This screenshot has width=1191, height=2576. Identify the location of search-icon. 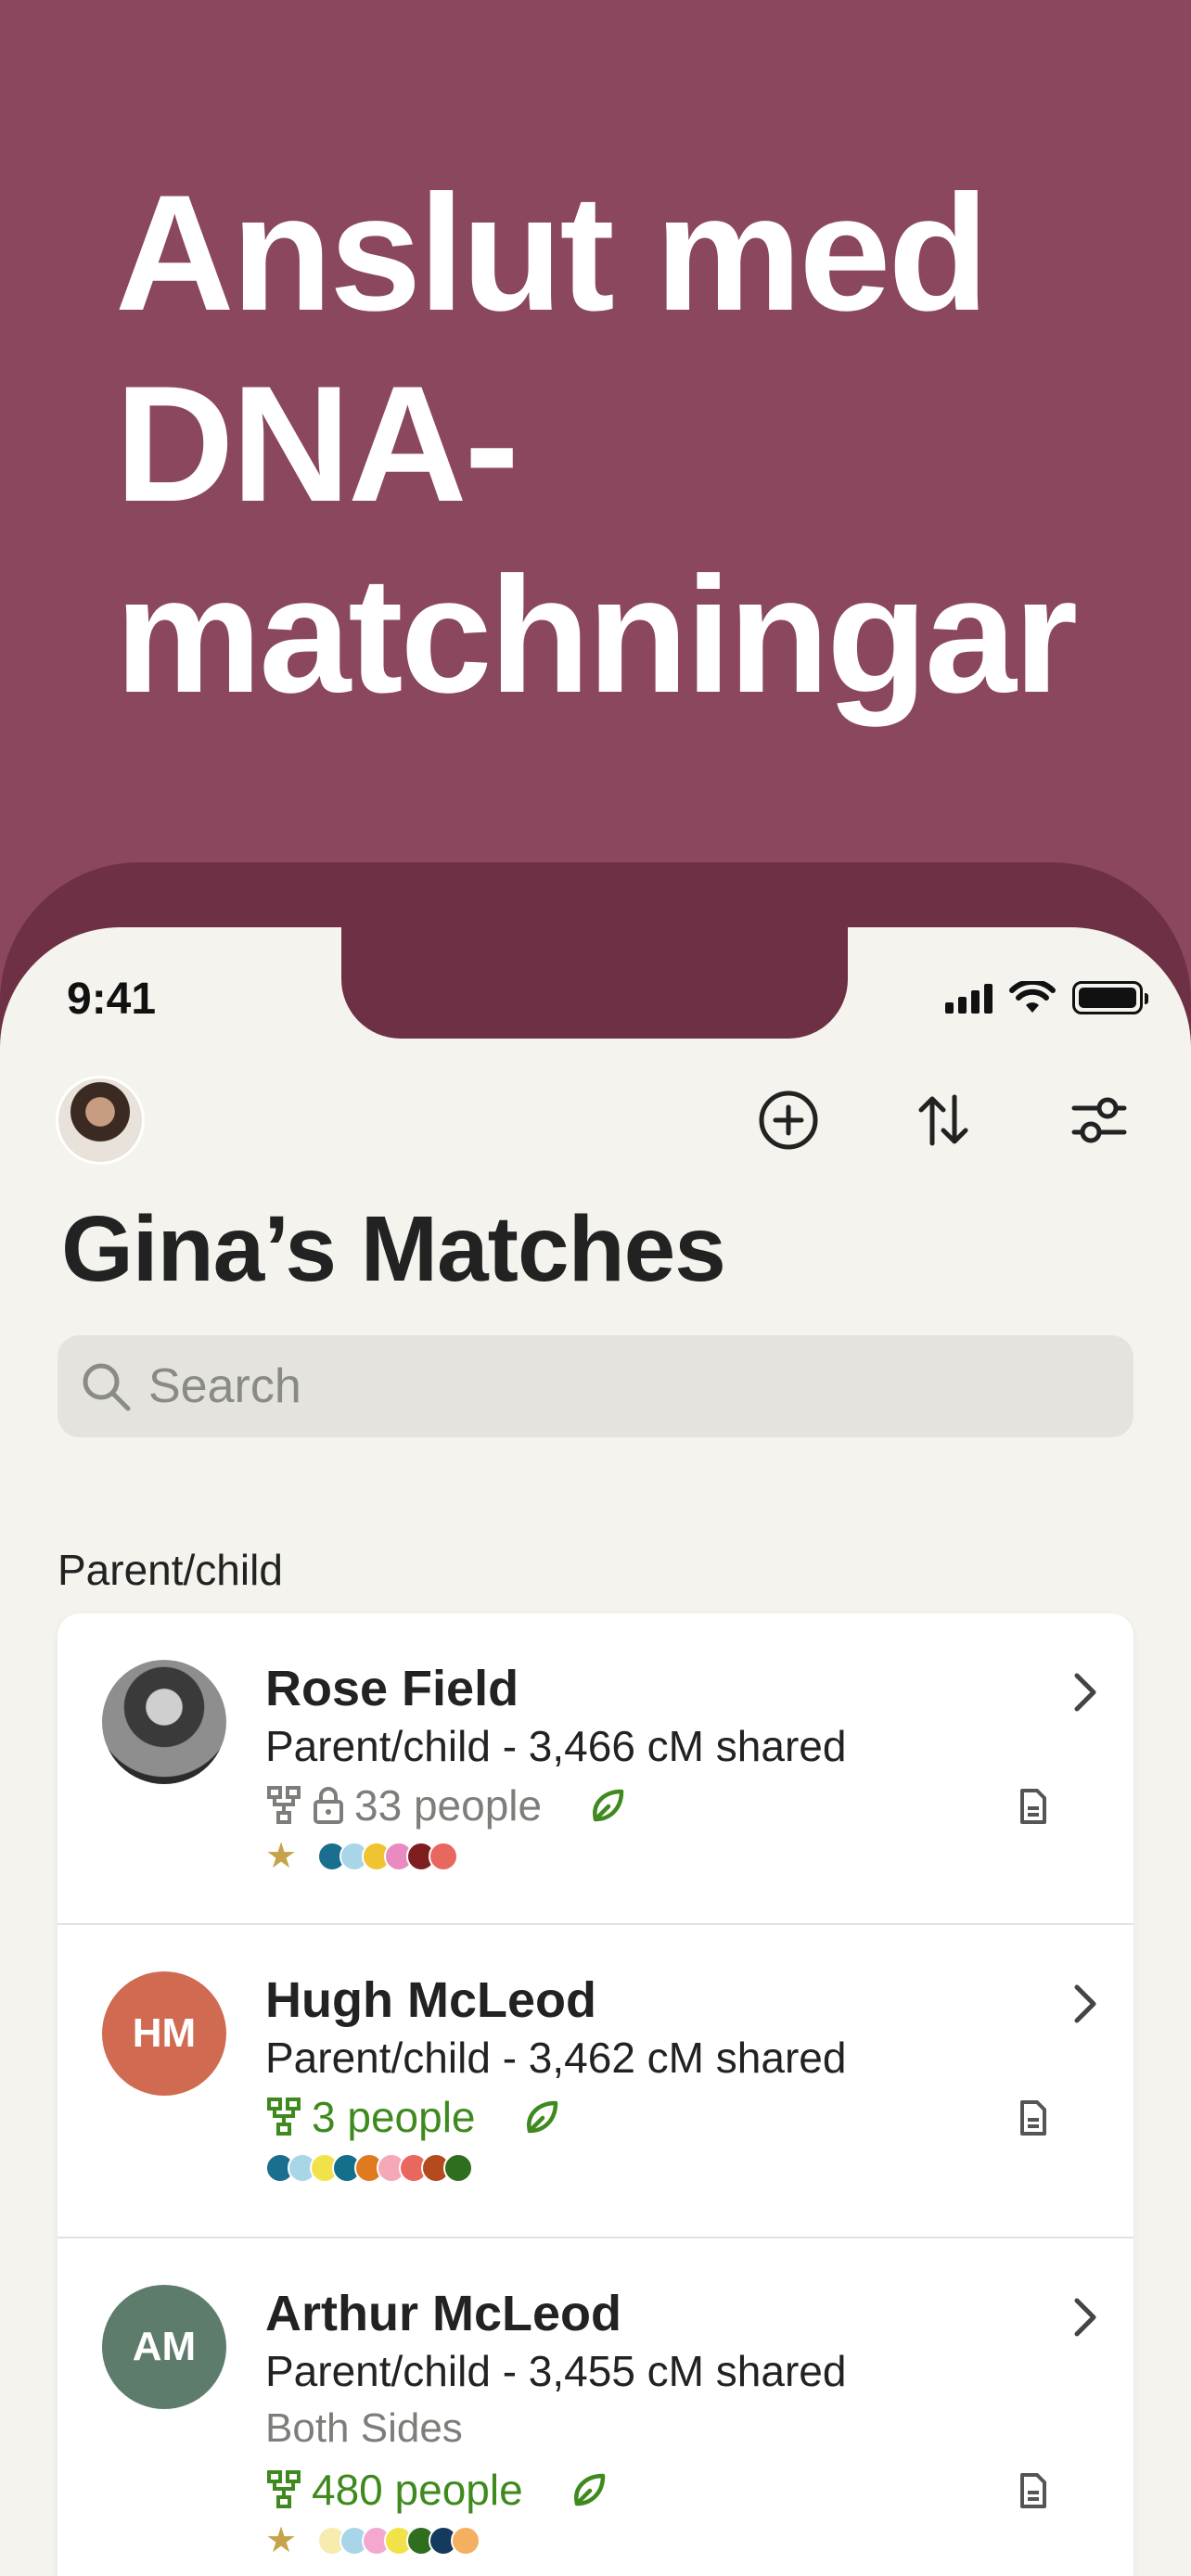
(107, 1387).